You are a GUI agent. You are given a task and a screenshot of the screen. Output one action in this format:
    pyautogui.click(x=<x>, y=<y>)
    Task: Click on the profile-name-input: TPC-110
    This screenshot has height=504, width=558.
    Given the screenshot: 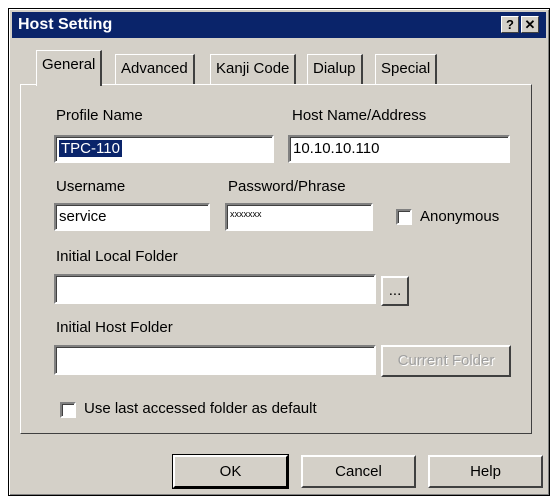 What is the action you would take?
    pyautogui.click(x=164, y=149)
    